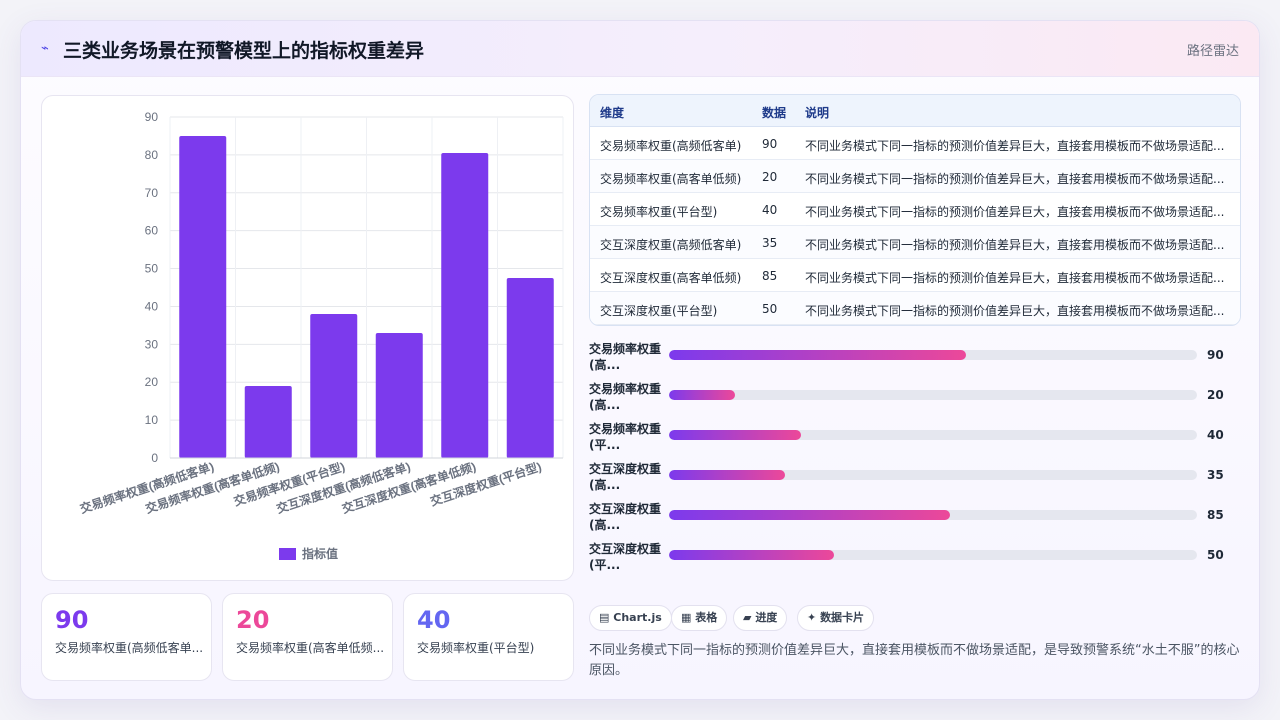 Image resolution: width=1280 pixels, height=720 pixels. What do you see at coordinates (72, 620) in the screenshot?
I see `stat-value: 90` at bounding box center [72, 620].